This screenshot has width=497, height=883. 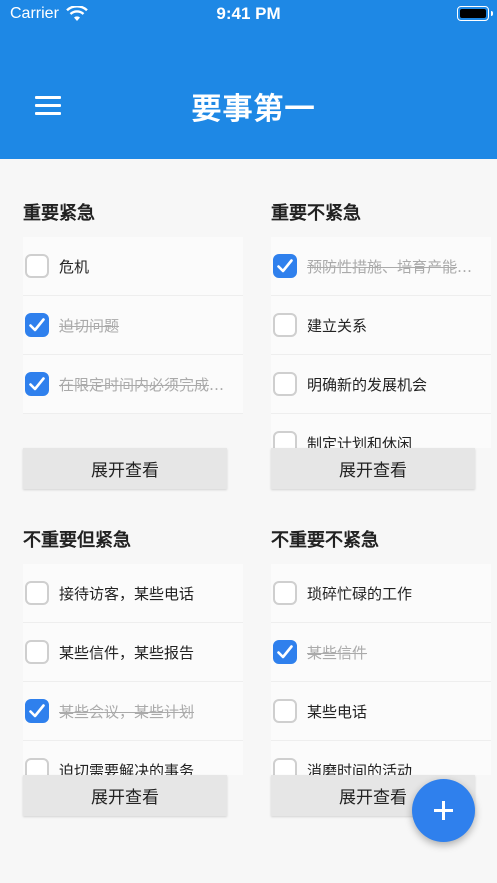 I want to click on add-task-button, so click(x=443, y=810).